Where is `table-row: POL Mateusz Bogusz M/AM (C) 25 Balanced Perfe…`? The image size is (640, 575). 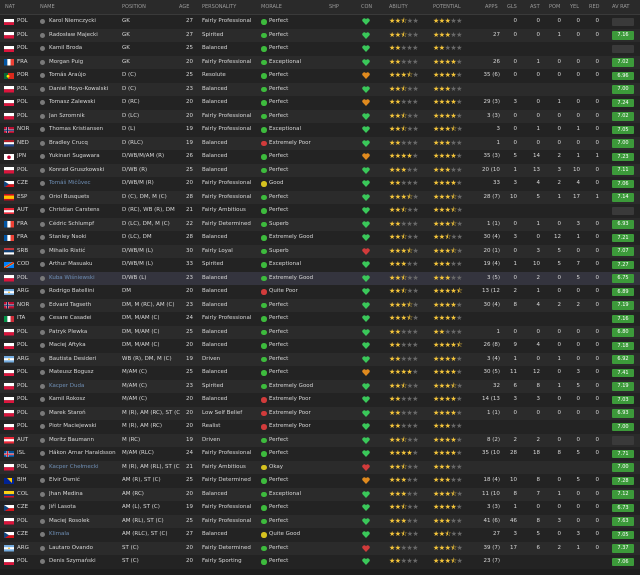
table-row: POL Mateusz Bogusz M/AM (C) 25 Balanced Perfe… is located at coordinates (320, 373).